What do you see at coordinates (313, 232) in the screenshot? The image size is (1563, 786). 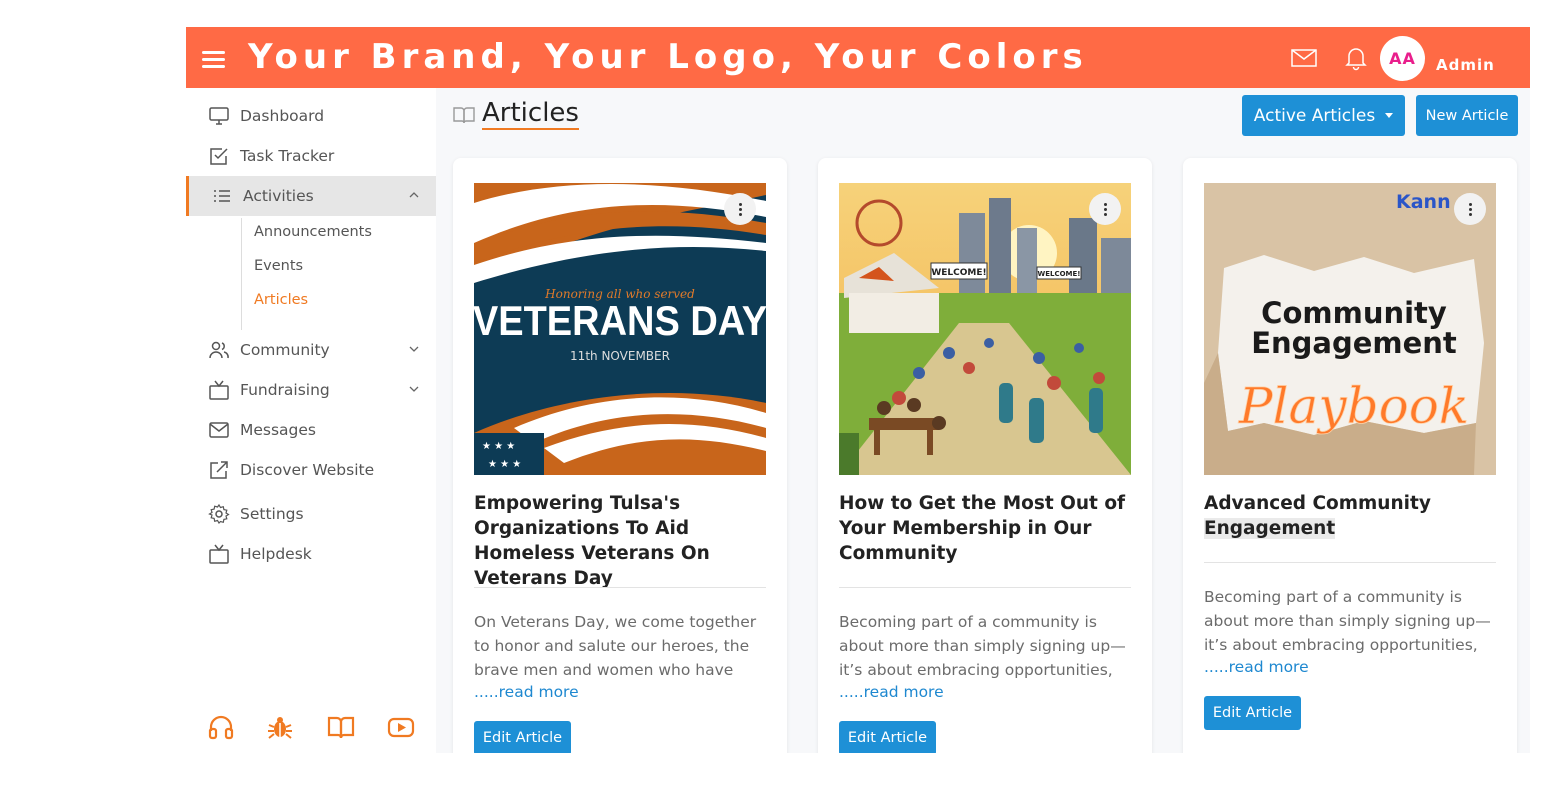 I see `sidebar-subitem-announcements: Announcements` at bounding box center [313, 232].